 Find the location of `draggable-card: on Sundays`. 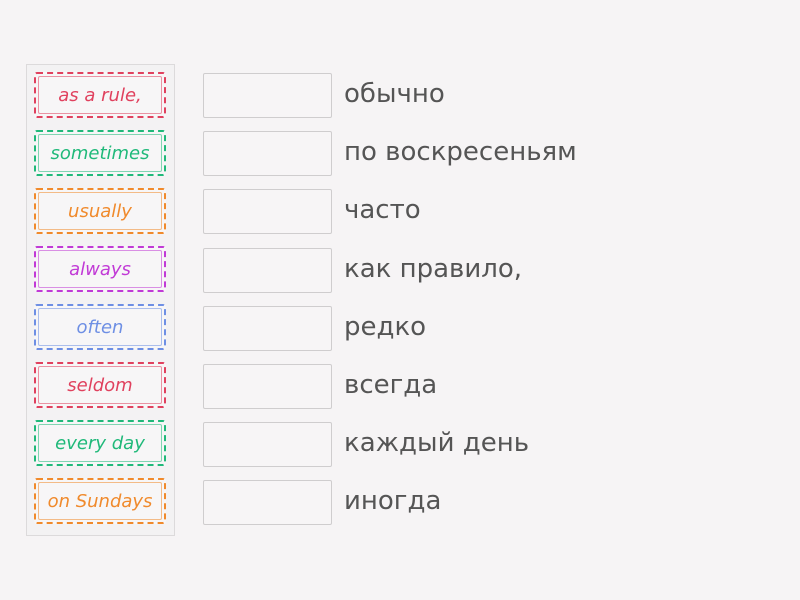

draggable-card: on Sundays is located at coordinates (100, 501).